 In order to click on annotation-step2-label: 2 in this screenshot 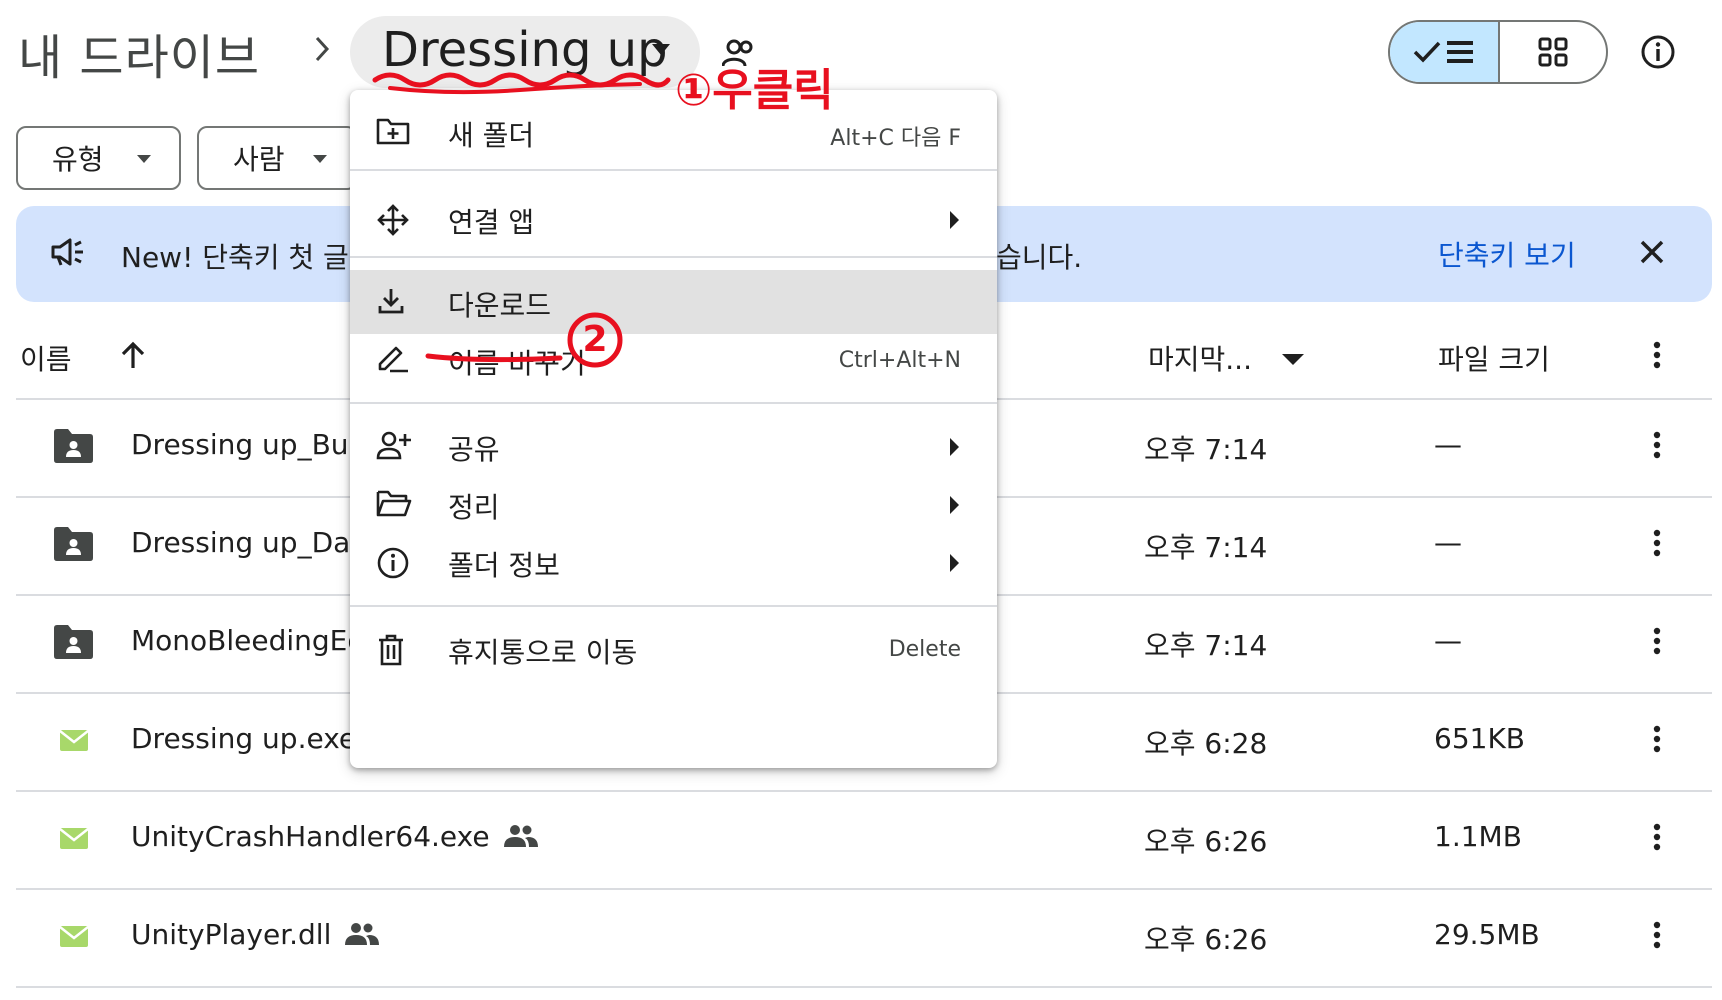, I will do `click(595, 339)`.